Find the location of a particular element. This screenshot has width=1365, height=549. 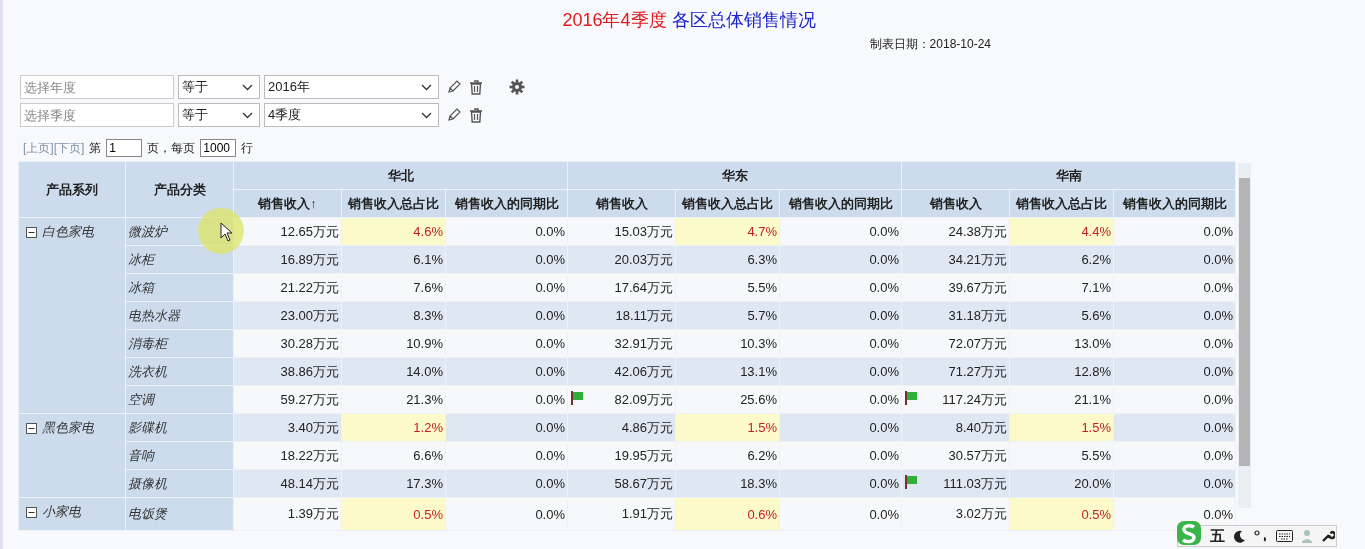

revenue-cell: 8.40万元 is located at coordinates (955, 427).